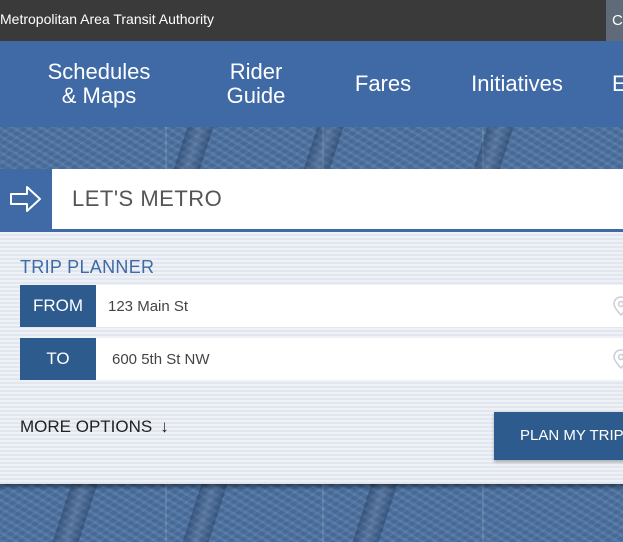 The width and height of the screenshot is (623, 542). I want to click on arrow-box, so click(26, 199).